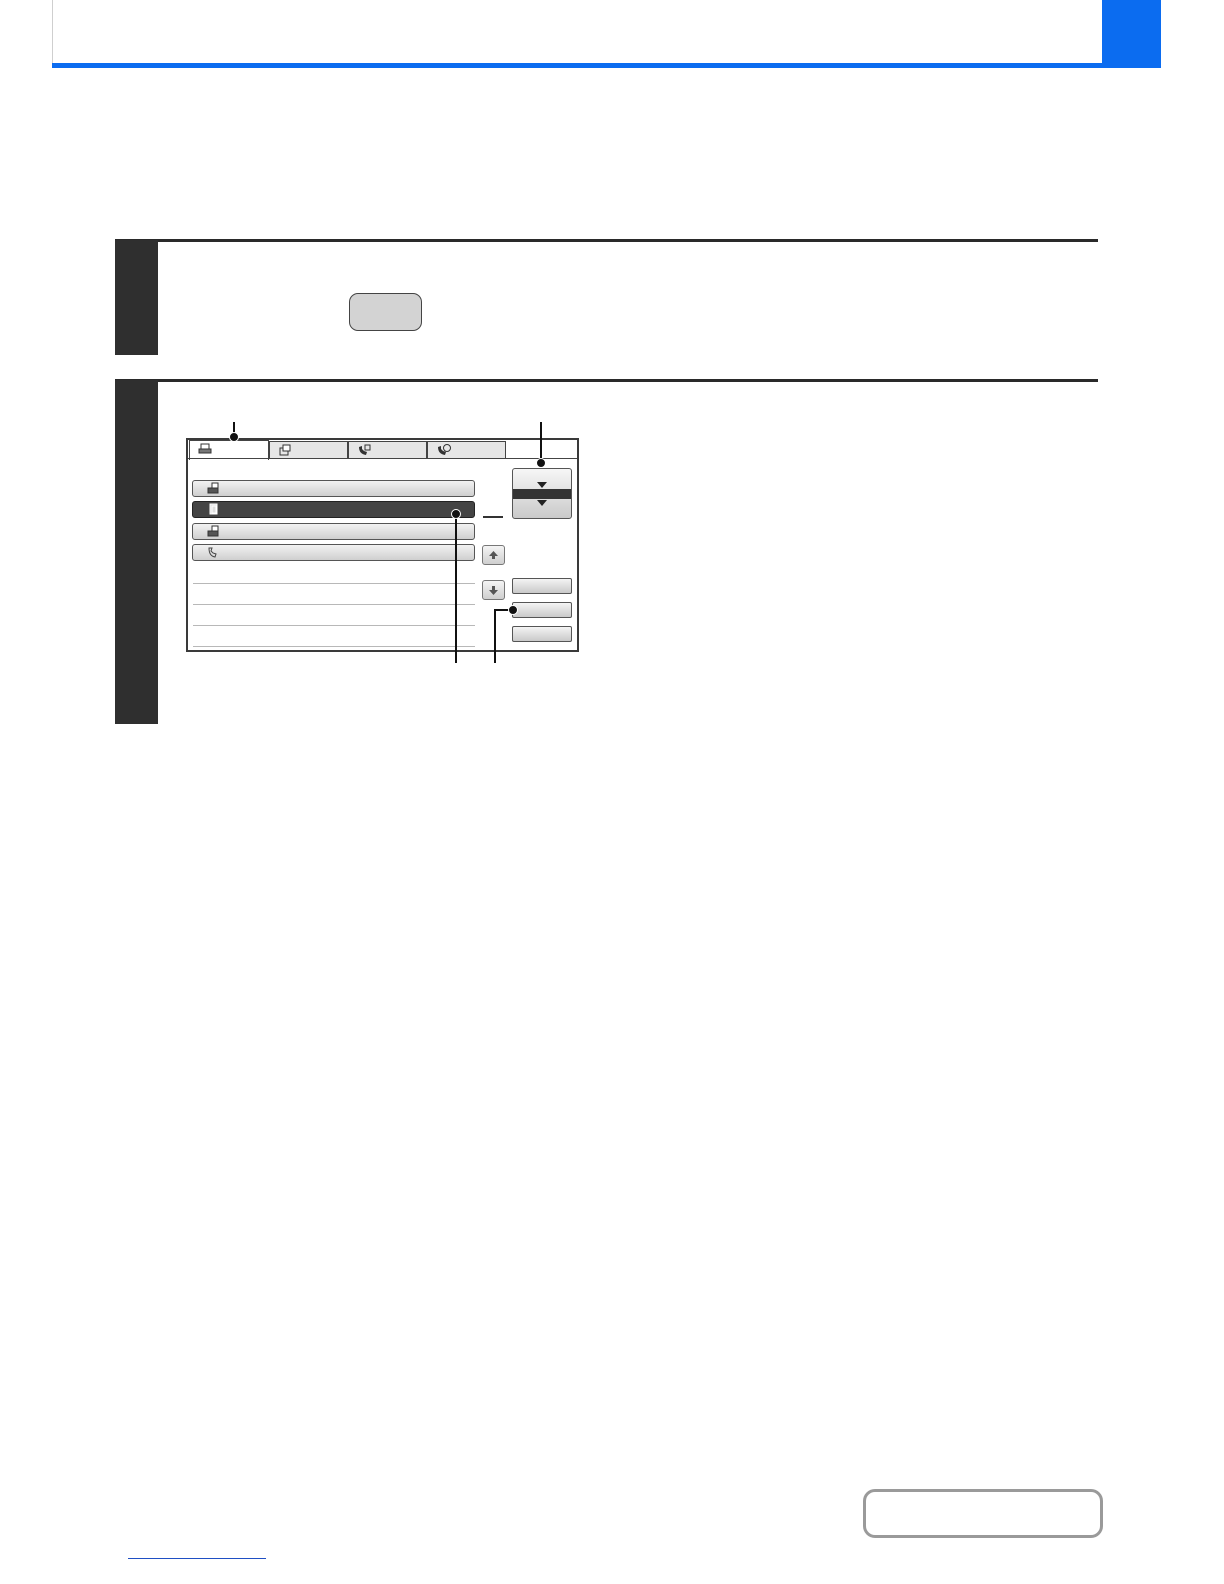 The image size is (1224, 1584). I want to click on page-header, so click(577, 32).